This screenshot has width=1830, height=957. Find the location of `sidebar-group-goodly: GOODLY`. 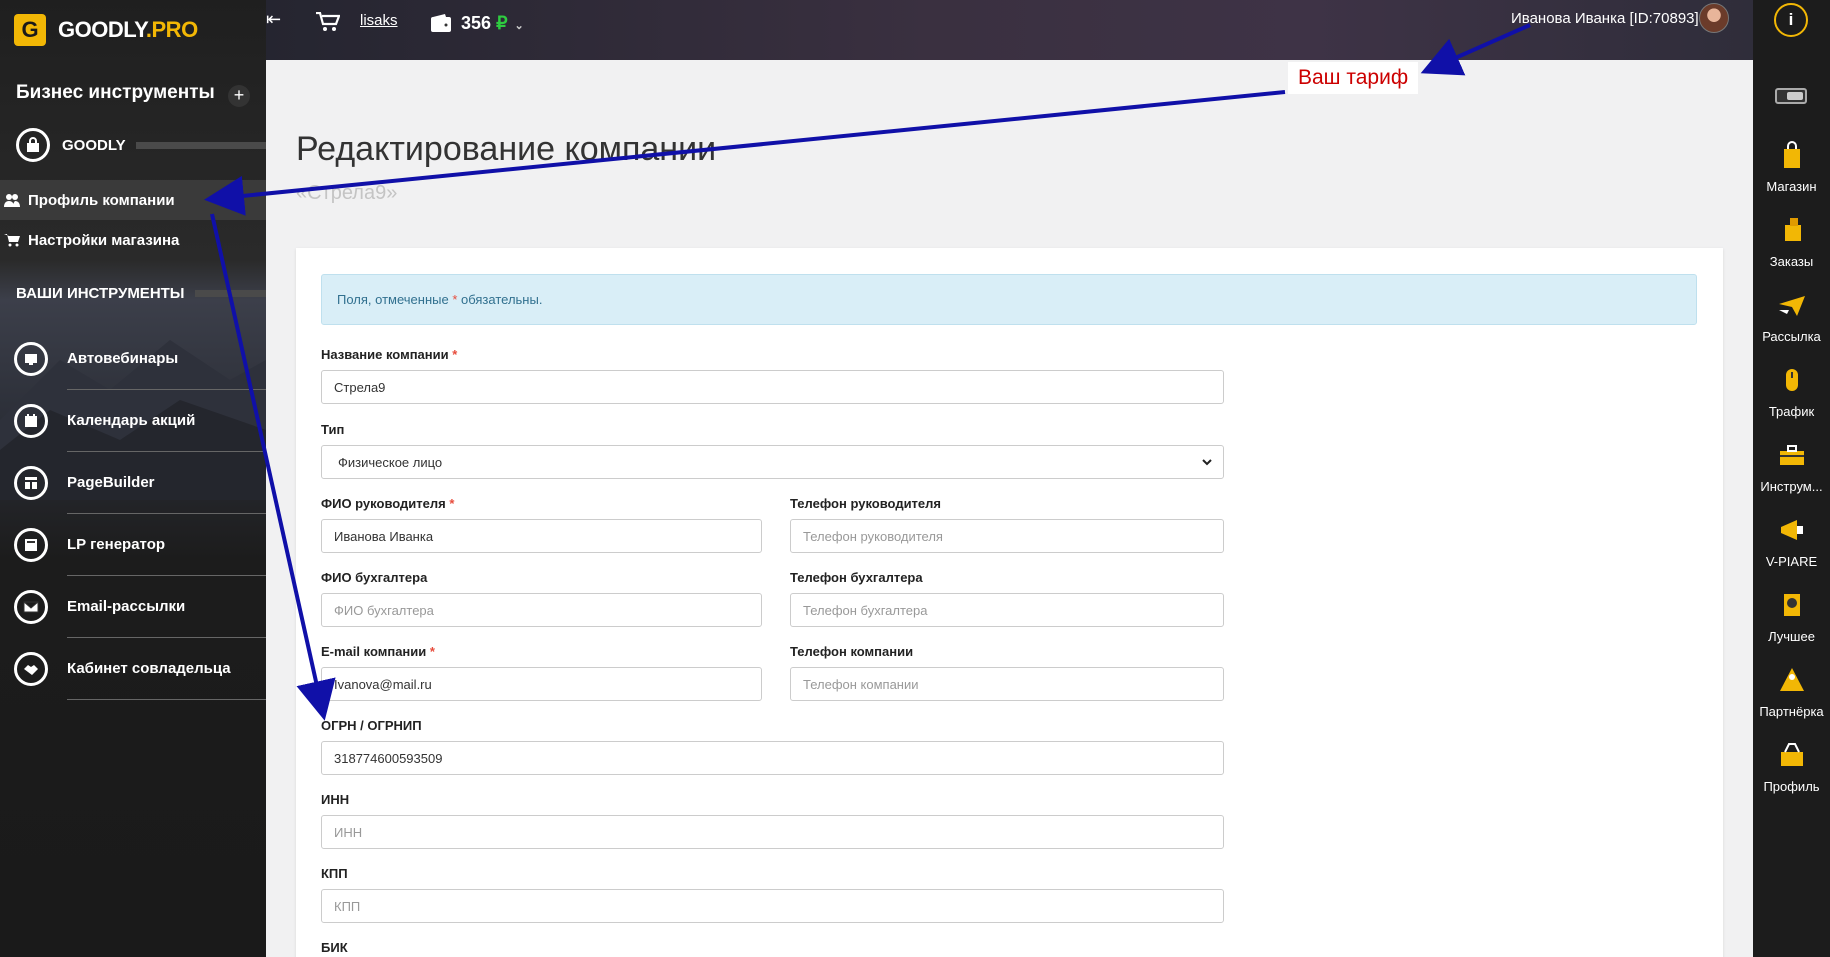

sidebar-group-goodly: GOODLY is located at coordinates (141, 145).